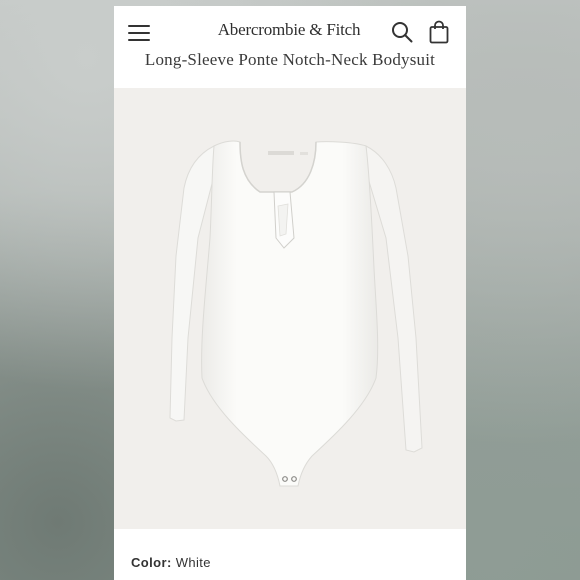 The width and height of the screenshot is (580, 580). Describe the element at coordinates (193, 562) in the screenshot. I see `color-value: White` at that location.